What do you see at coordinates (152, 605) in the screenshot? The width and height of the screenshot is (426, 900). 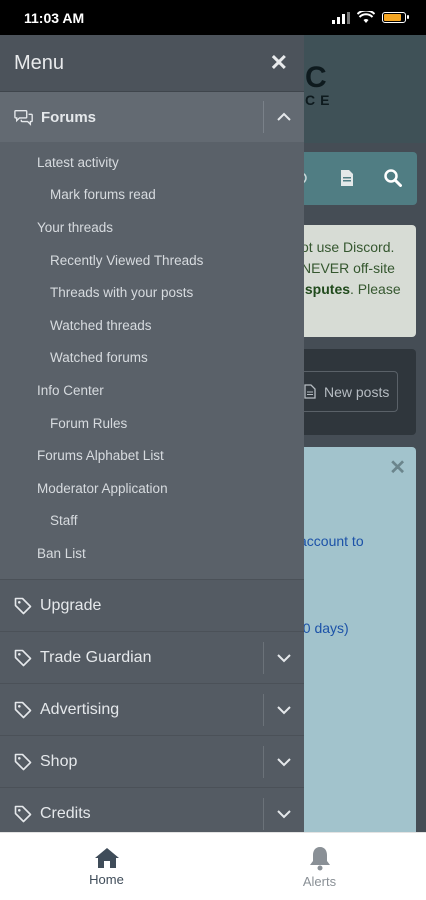 I see `category-row: Upgrade` at bounding box center [152, 605].